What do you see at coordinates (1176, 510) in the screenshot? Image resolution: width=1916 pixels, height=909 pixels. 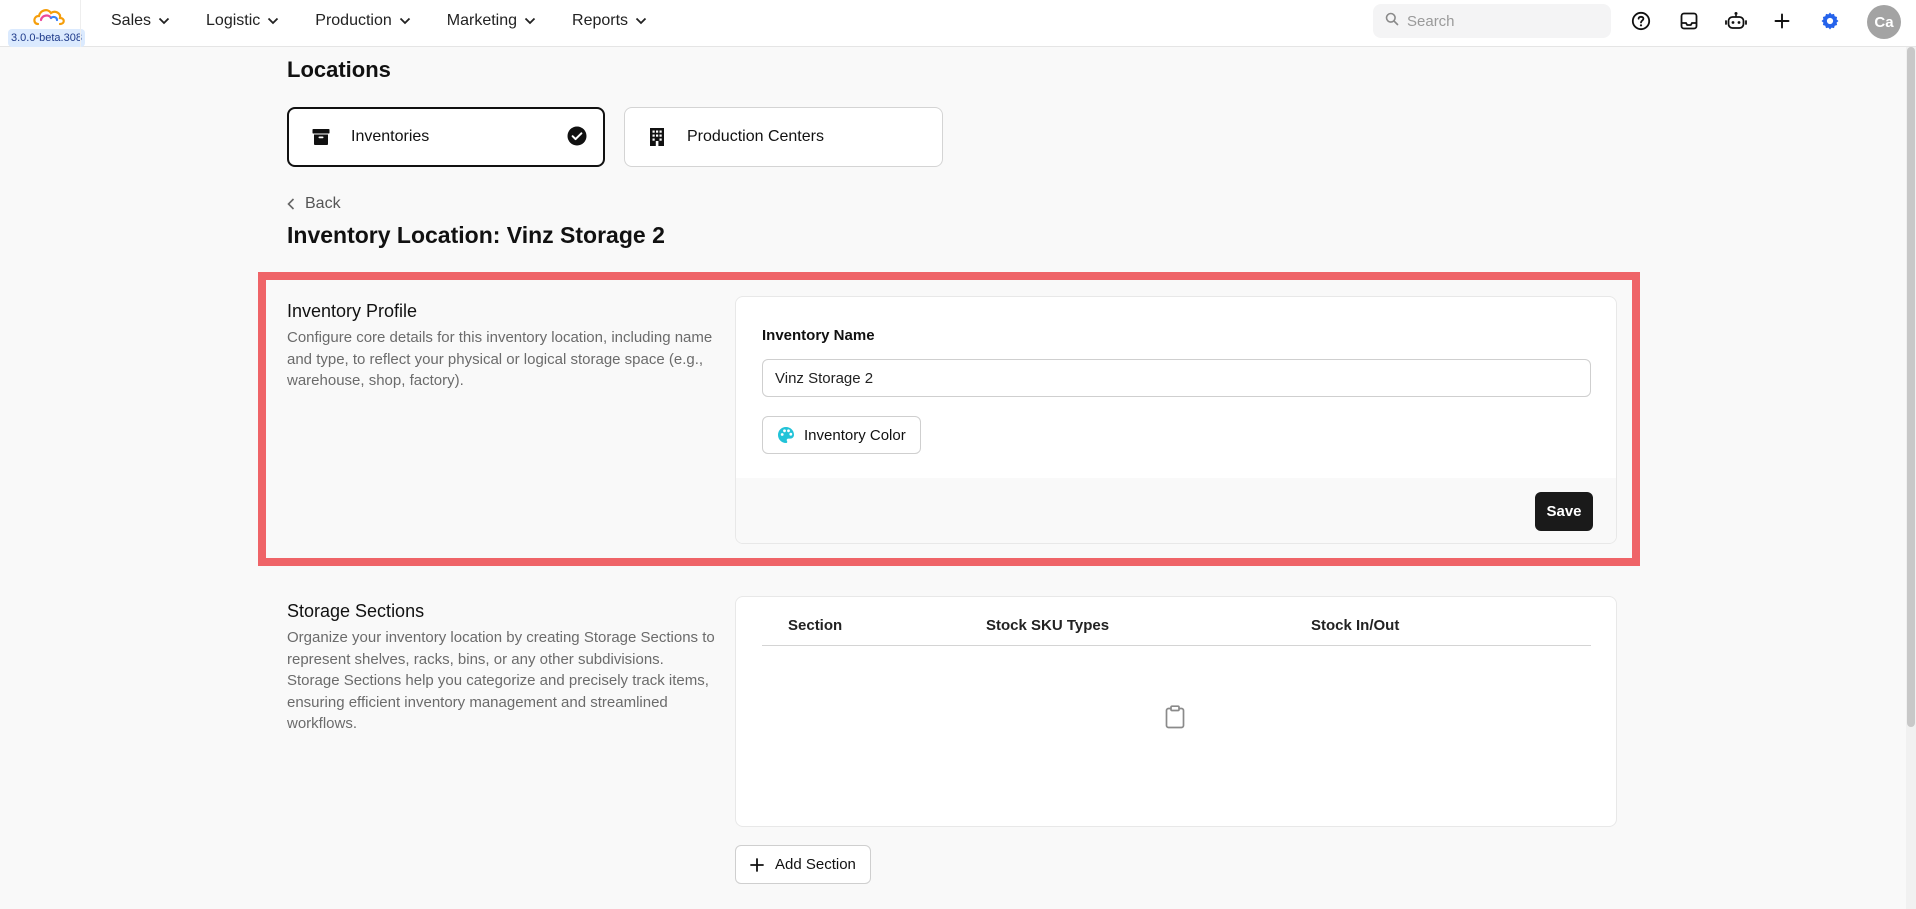 I see `card-footer: Save` at bounding box center [1176, 510].